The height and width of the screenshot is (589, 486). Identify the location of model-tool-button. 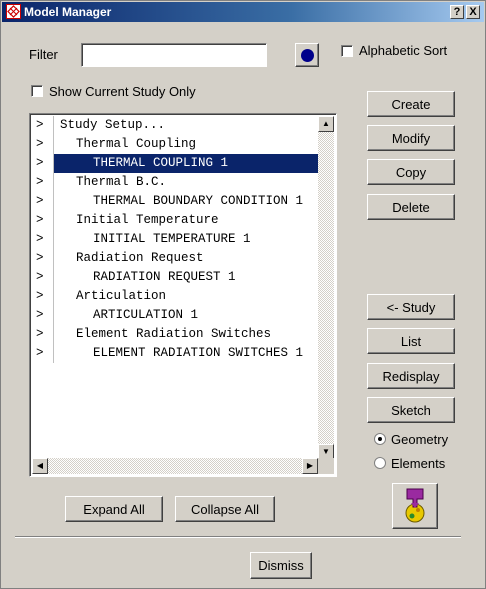
(415, 506).